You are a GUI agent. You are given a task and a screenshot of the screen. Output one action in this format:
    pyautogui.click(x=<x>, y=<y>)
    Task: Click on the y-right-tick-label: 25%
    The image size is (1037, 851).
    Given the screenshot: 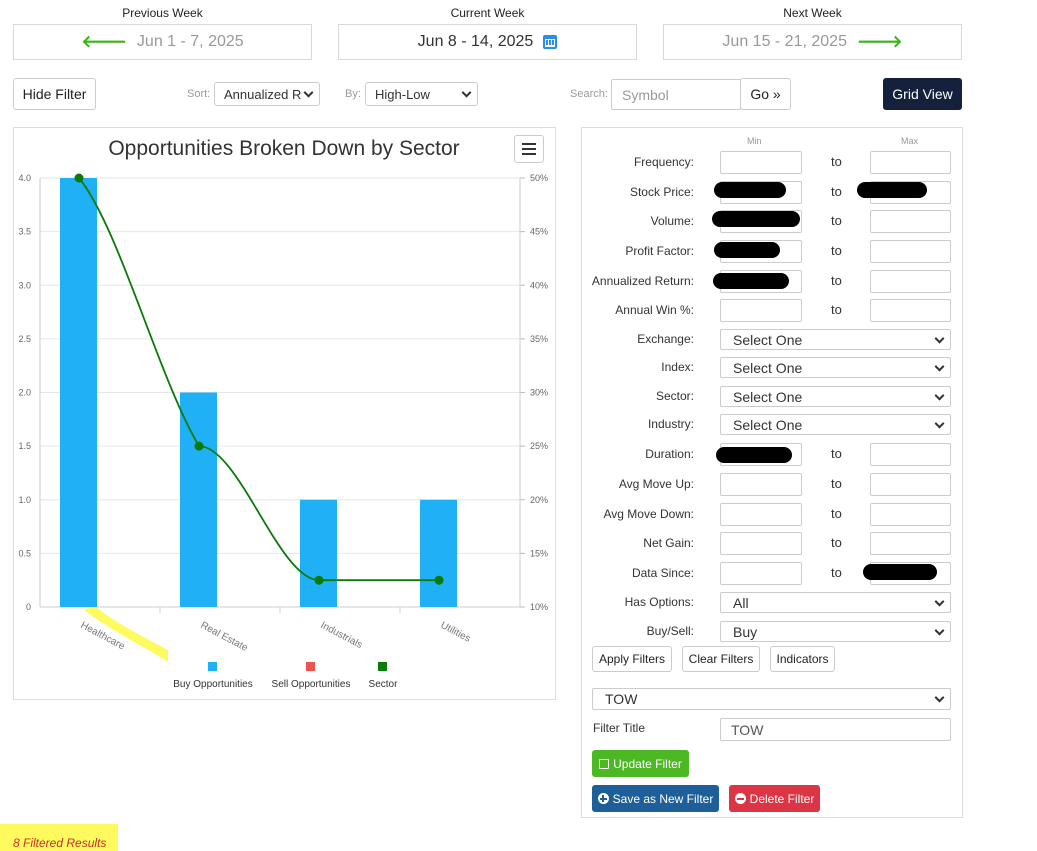 What is the action you would take?
    pyautogui.click(x=539, y=446)
    